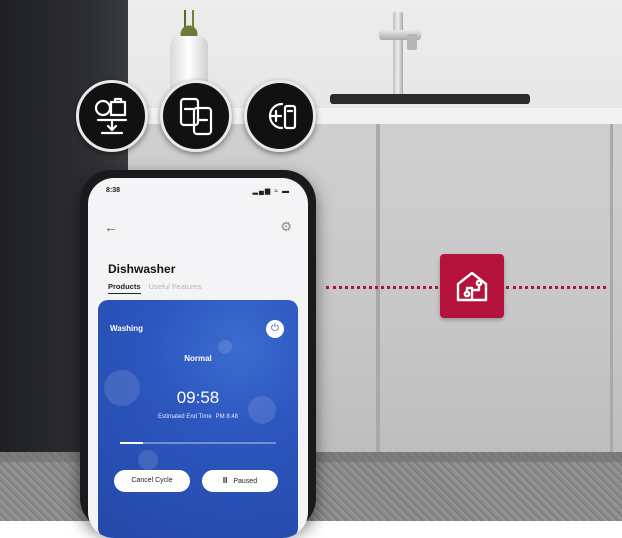 This screenshot has height=538, width=622. What do you see at coordinates (412, 42) in the screenshot?
I see `faucet-head` at bounding box center [412, 42].